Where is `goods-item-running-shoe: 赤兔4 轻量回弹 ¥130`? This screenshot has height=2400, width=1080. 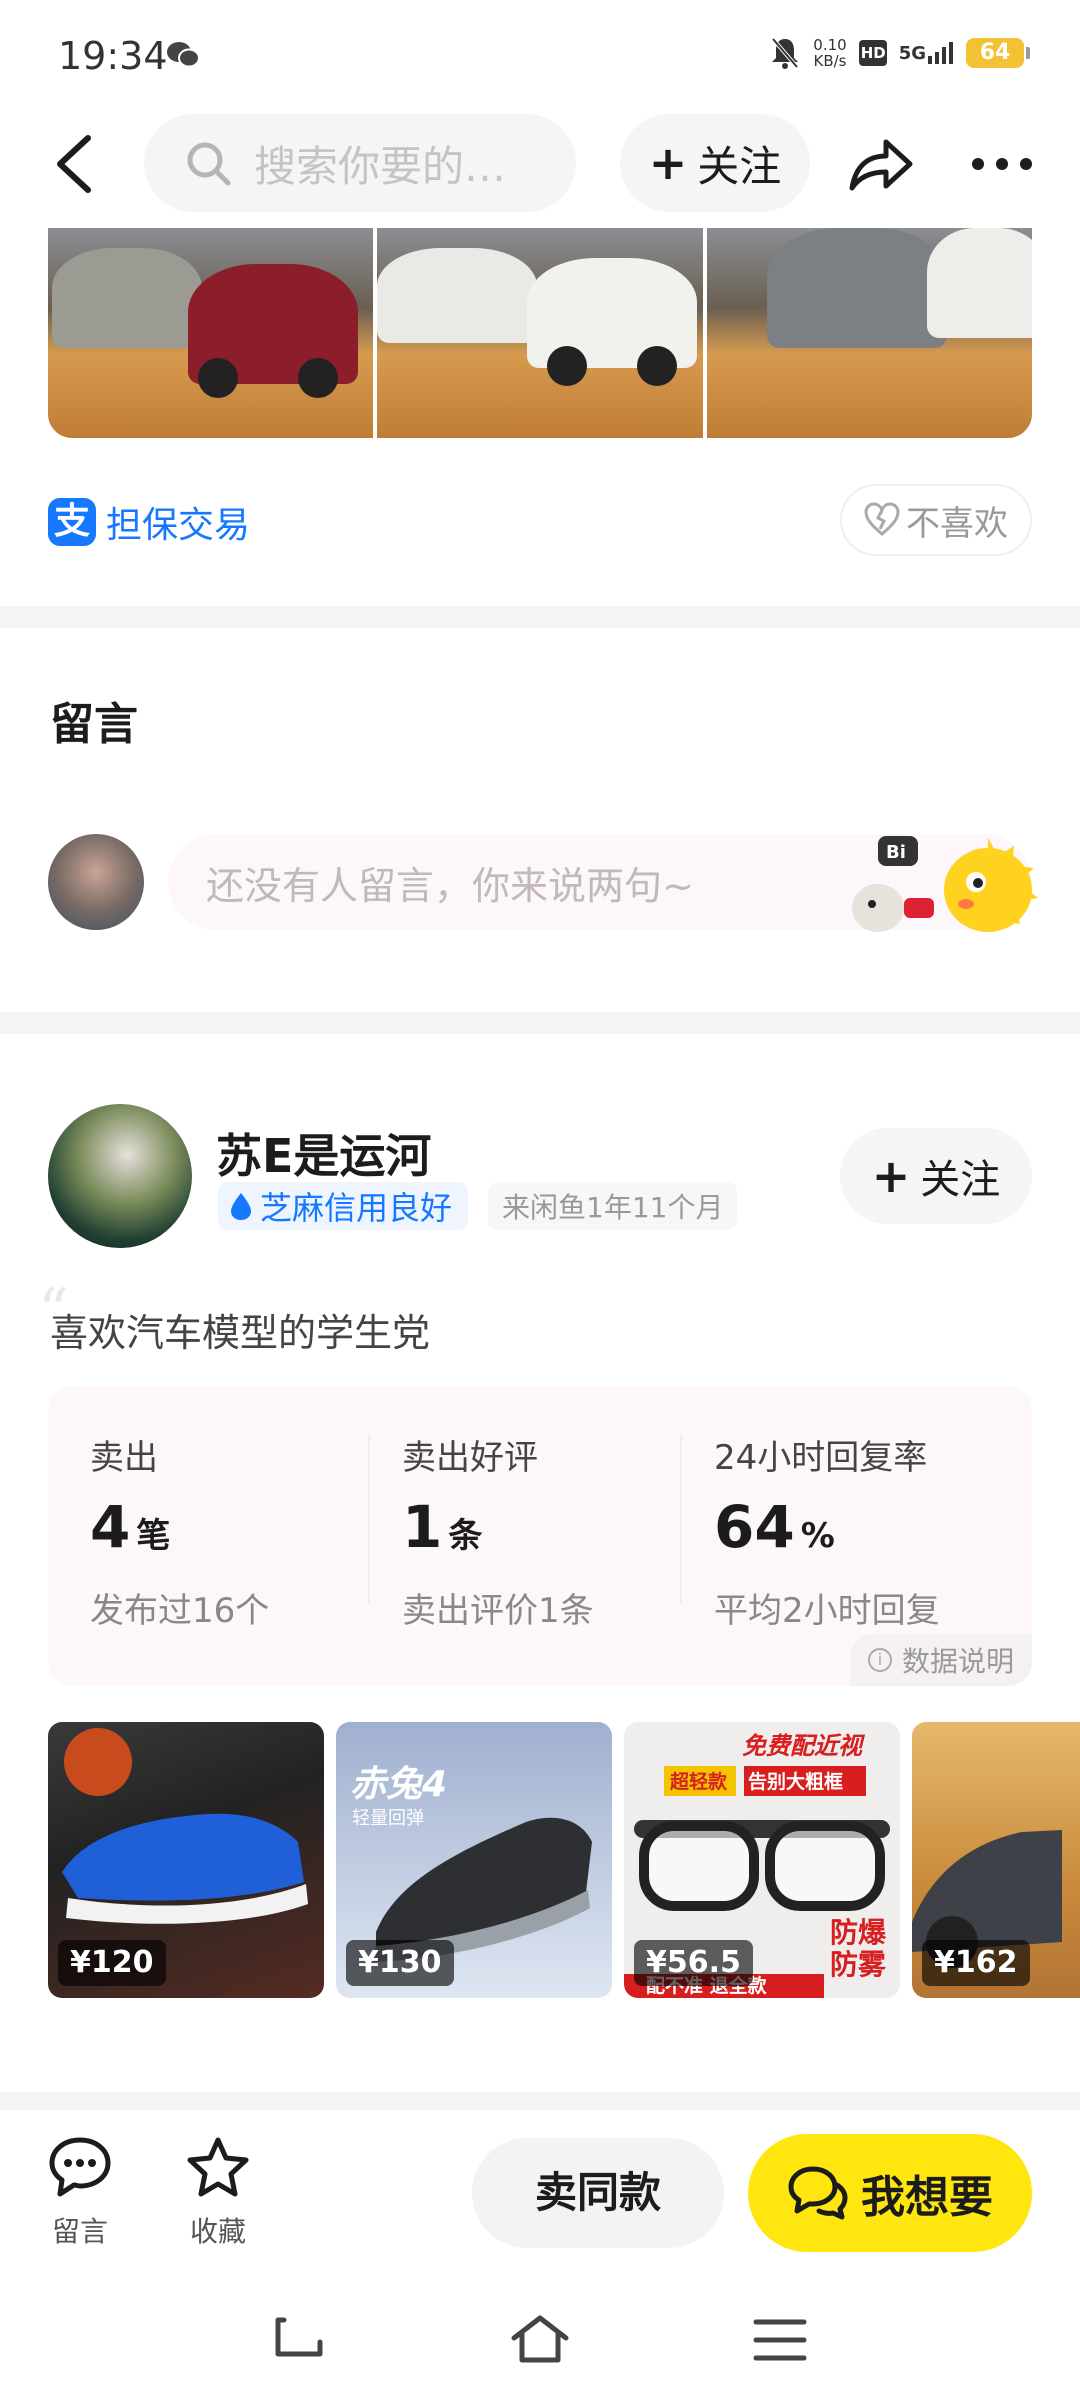
goods-item-running-shoe: 赤兔4 轻量回弹 ¥130 is located at coordinates (474, 1860).